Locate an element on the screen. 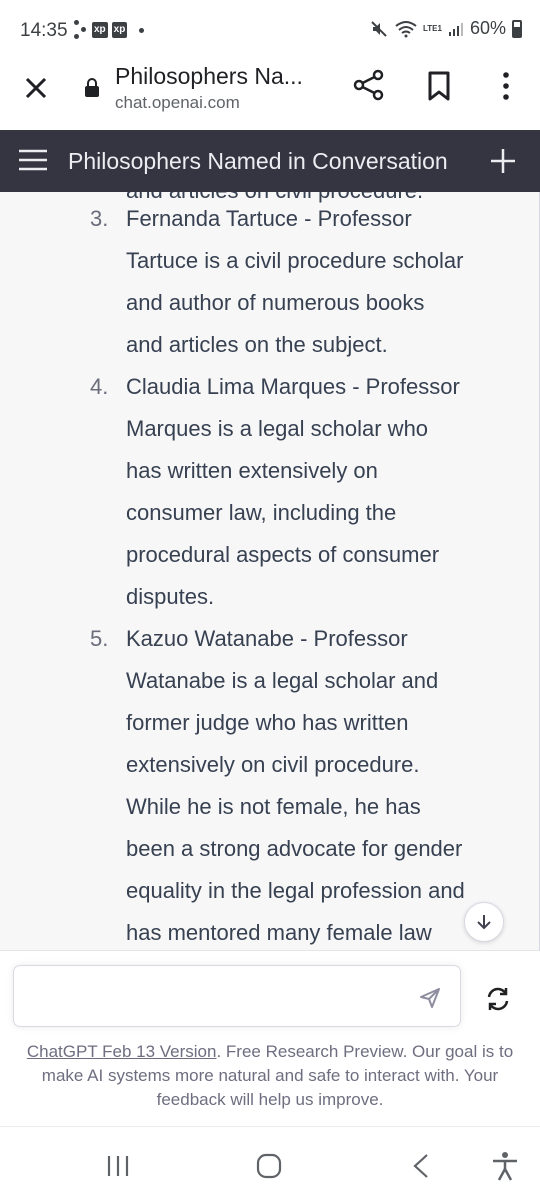 Image resolution: width=540 pixels, height=1200 pixels. system-nav-bar is located at coordinates (270, 1163).